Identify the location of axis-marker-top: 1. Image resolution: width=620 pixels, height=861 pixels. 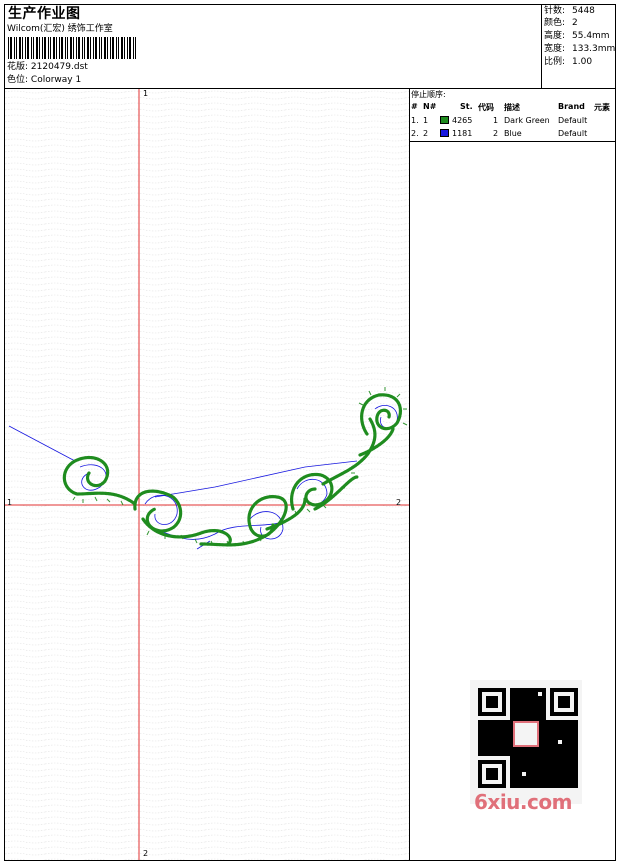
(146, 93).